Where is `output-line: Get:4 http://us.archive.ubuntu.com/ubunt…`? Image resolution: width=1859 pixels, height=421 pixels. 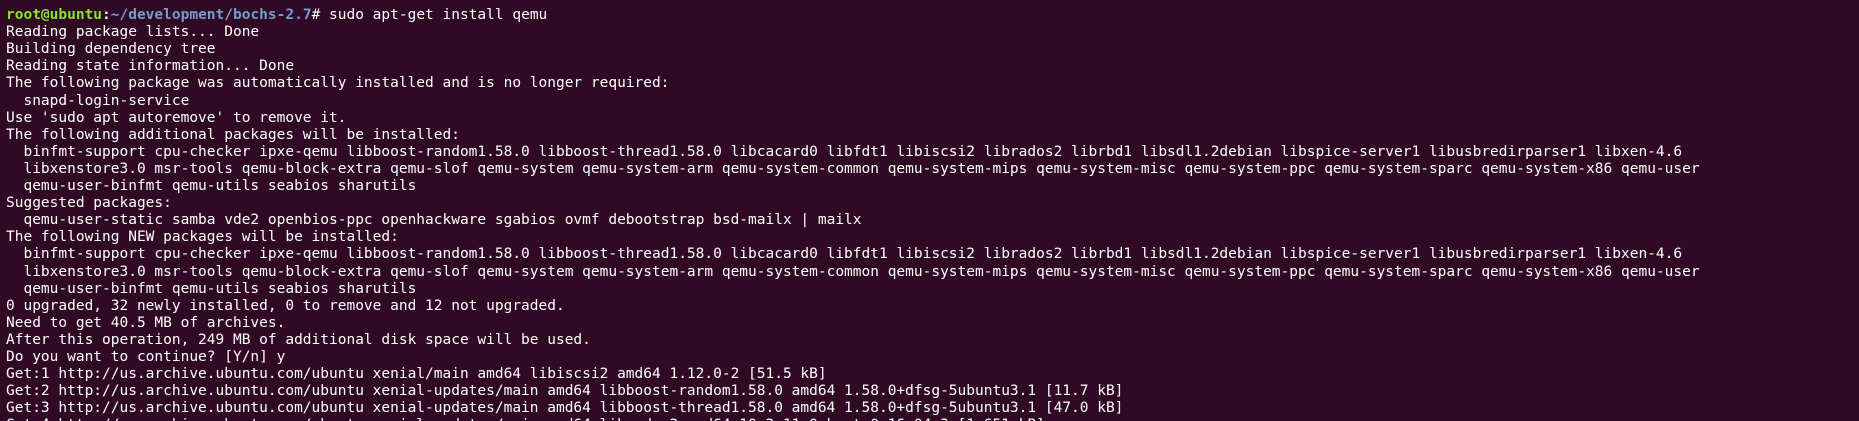
output-line: Get:4 http://us.archive.ubuntu.com/ubunt… is located at coordinates (932, 419).